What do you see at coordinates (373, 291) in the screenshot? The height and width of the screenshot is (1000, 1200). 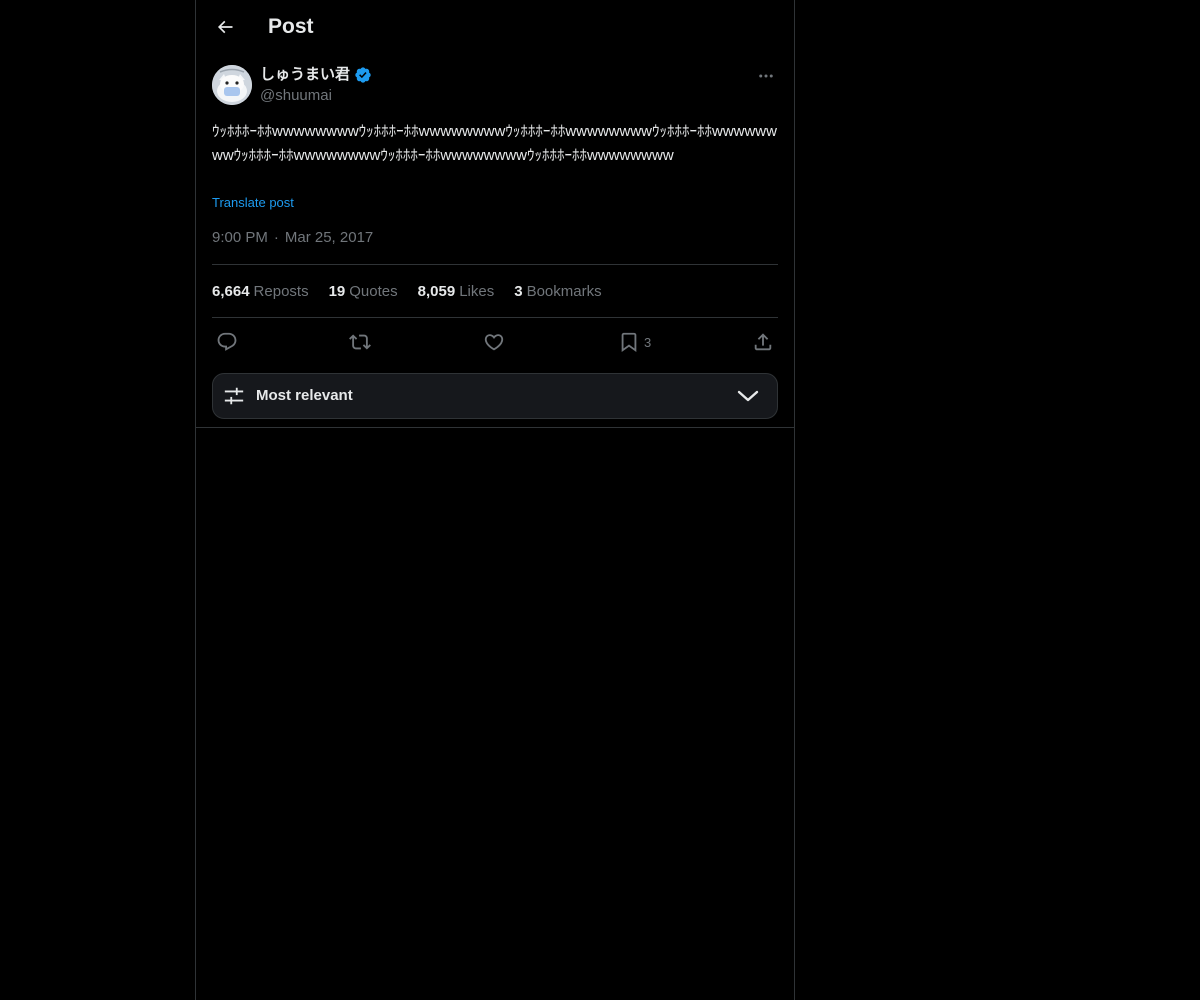 I see `quotes-label: Quotes` at bounding box center [373, 291].